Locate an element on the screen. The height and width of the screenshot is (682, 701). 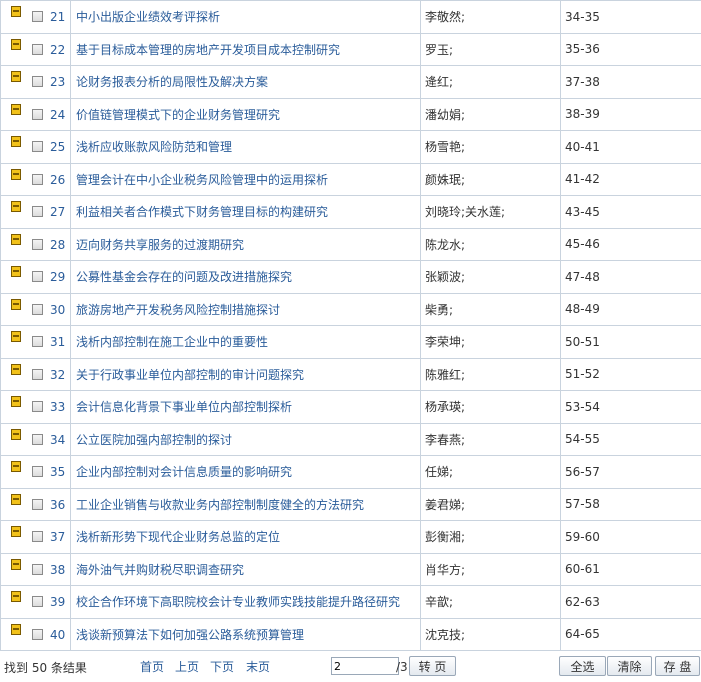
row-controls: 36 is located at coordinates (36, 504).